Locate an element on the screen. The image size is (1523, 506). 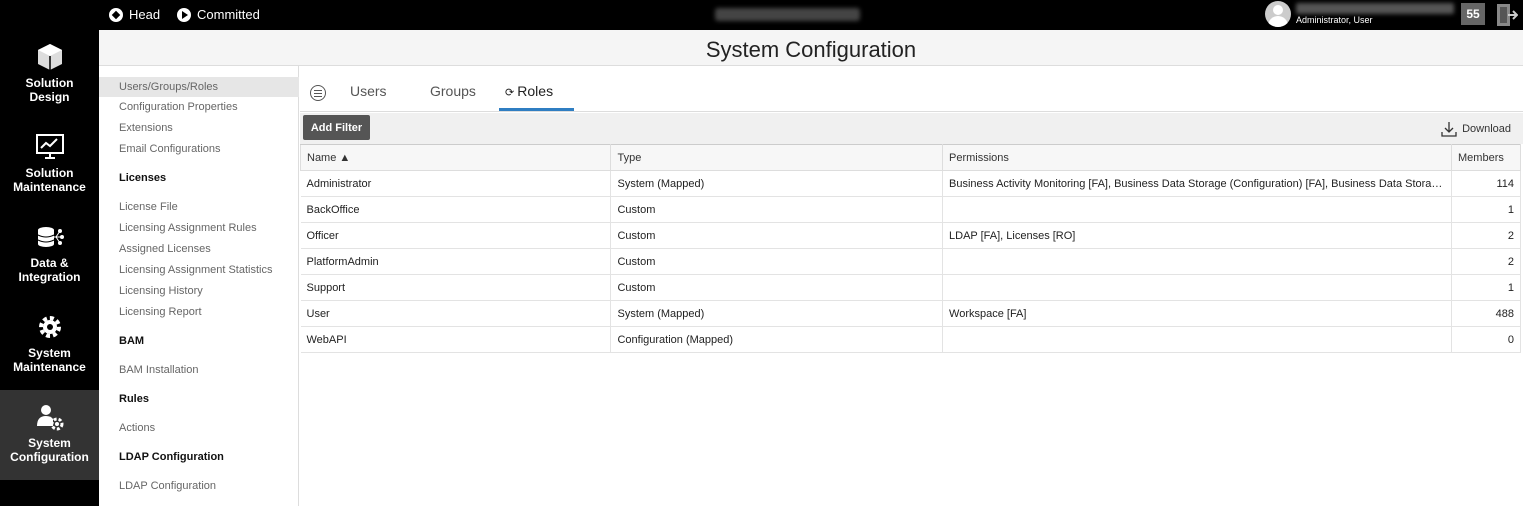
cell-name: BackOffice is located at coordinates (456, 209).